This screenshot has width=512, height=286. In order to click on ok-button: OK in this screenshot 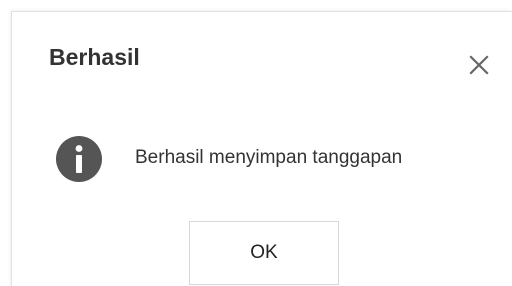, I will do `click(264, 253)`.